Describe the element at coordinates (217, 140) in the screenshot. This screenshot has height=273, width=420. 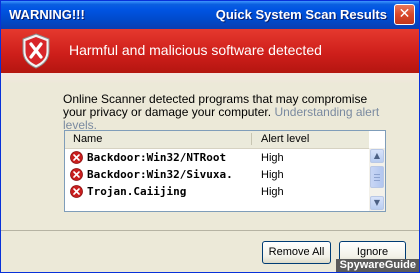
I see `list-header: Name Alert level` at that location.